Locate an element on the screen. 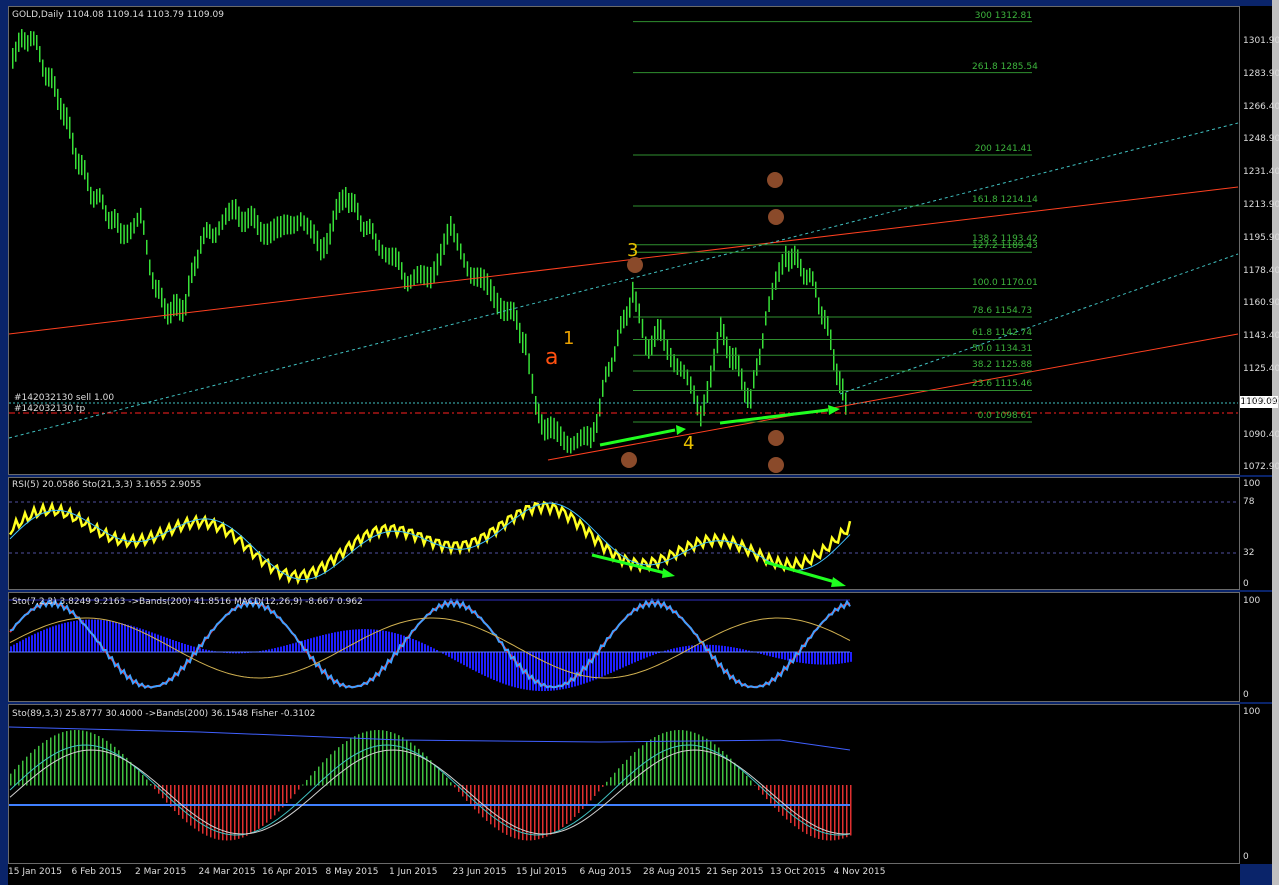 This screenshot has width=1279, height=885. date-tick: 16 Apr 2015 is located at coordinates (290, 872).